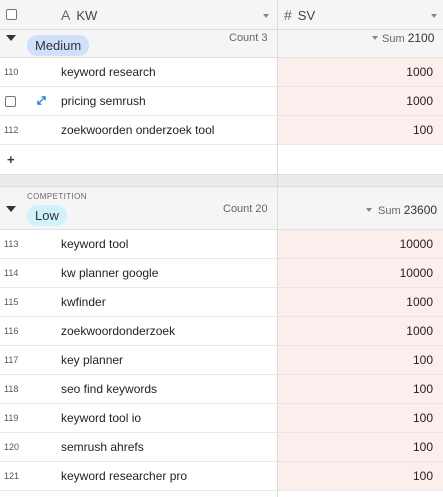  I want to click on group-separator, so click(221, 181).